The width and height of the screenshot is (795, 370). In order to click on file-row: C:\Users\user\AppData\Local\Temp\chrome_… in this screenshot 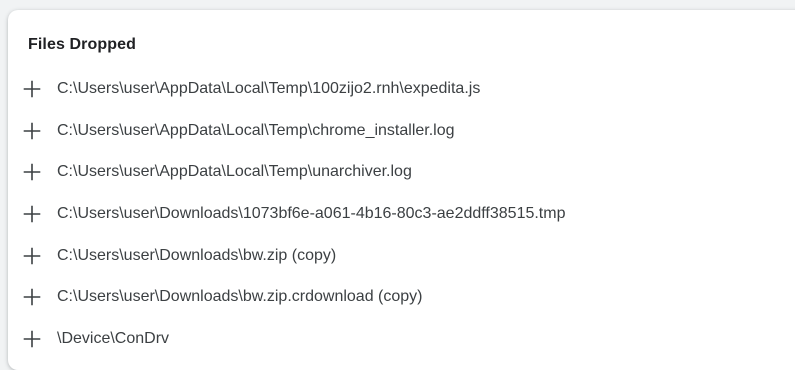, I will do `click(401, 131)`.